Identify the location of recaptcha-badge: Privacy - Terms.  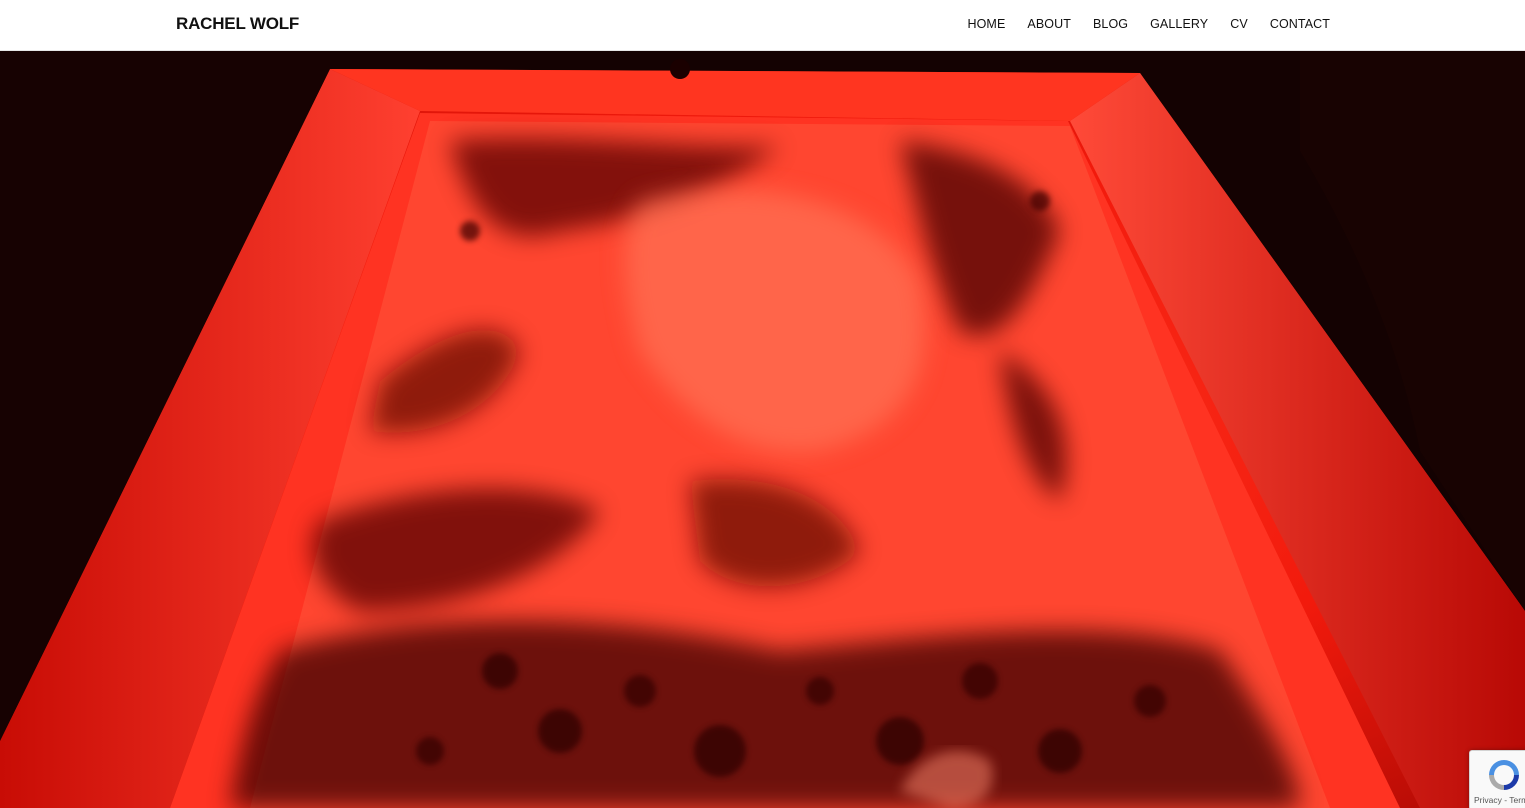
(1497, 779).